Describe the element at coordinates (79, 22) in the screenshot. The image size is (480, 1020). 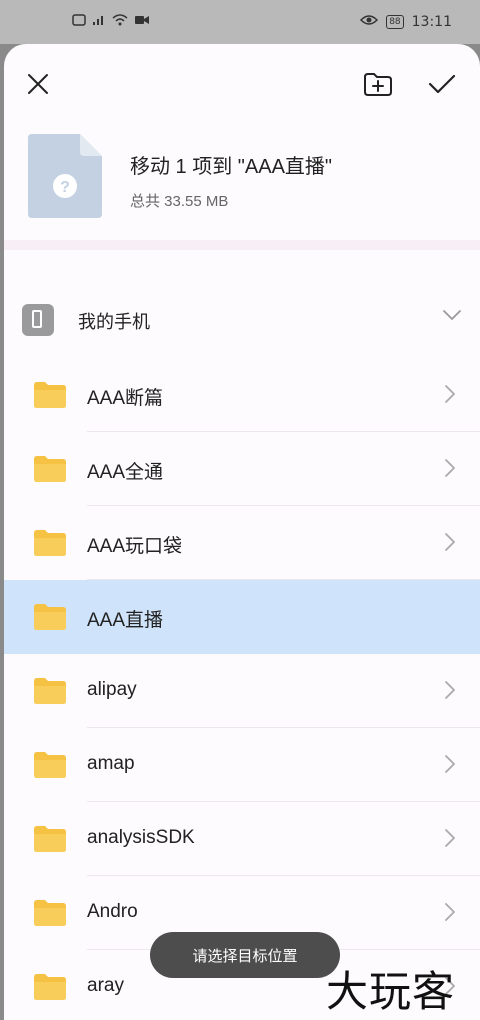
I see `sim-card-icon` at that location.